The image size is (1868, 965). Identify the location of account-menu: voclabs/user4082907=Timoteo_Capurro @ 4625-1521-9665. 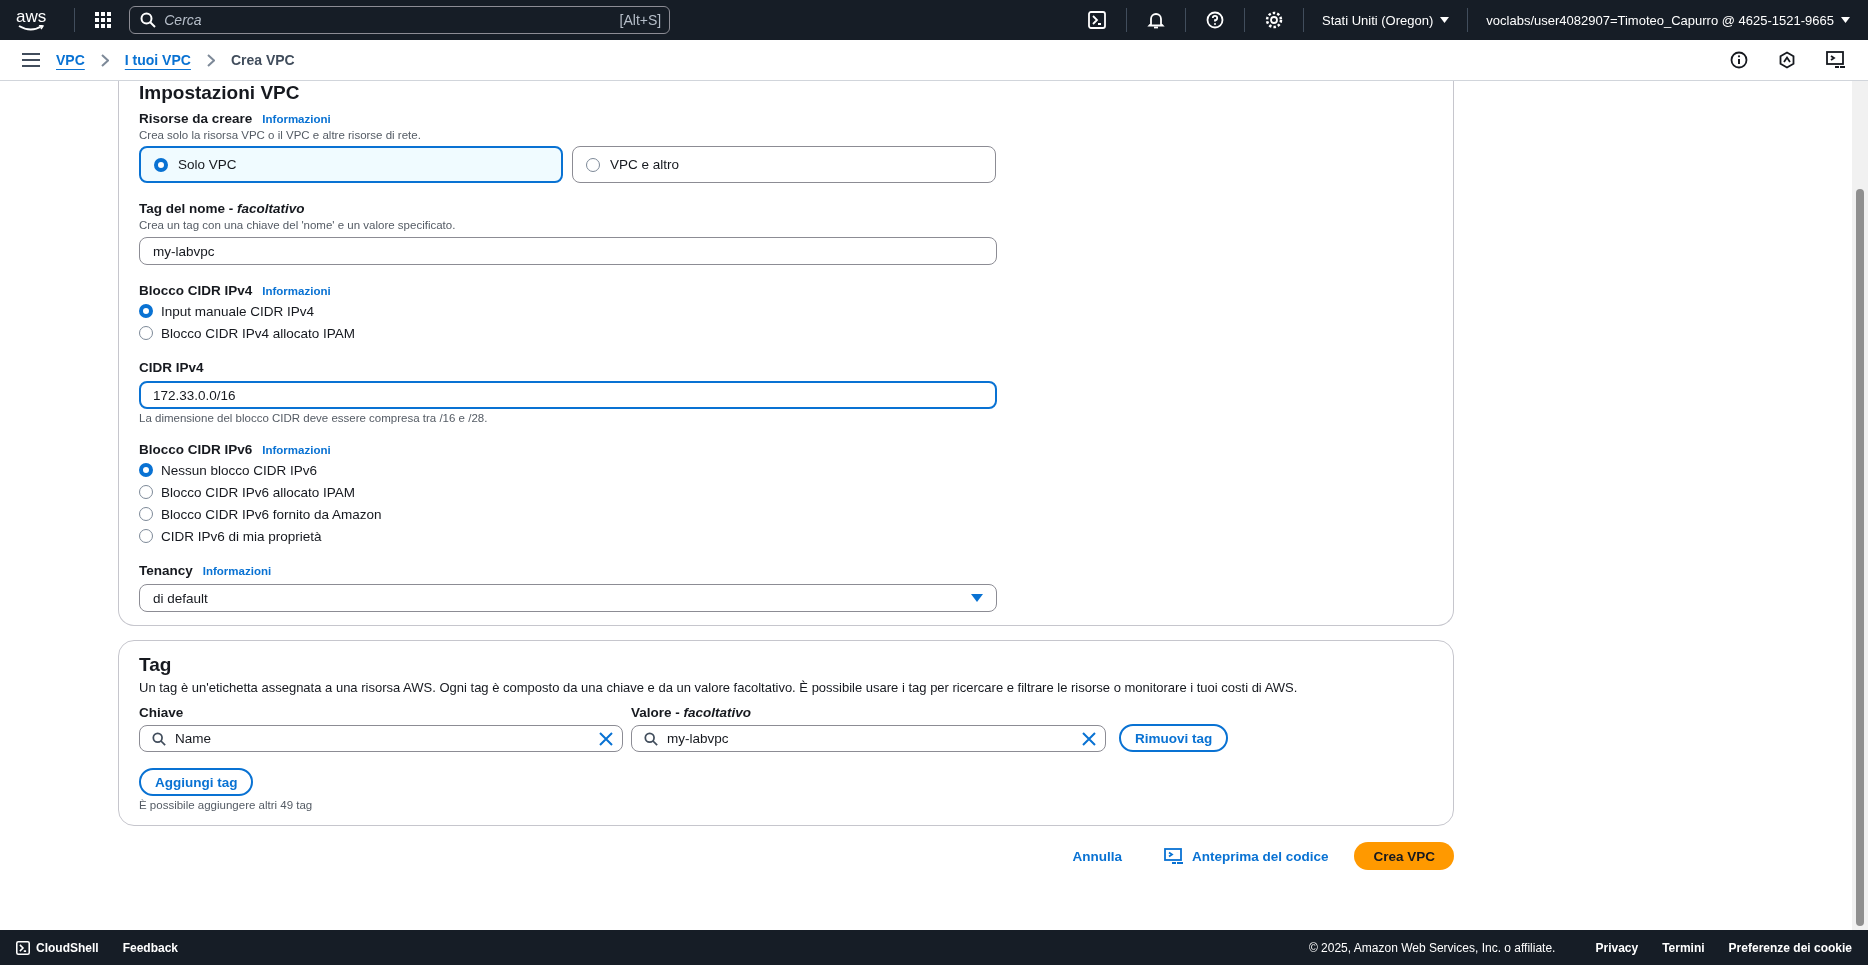
(1668, 20).